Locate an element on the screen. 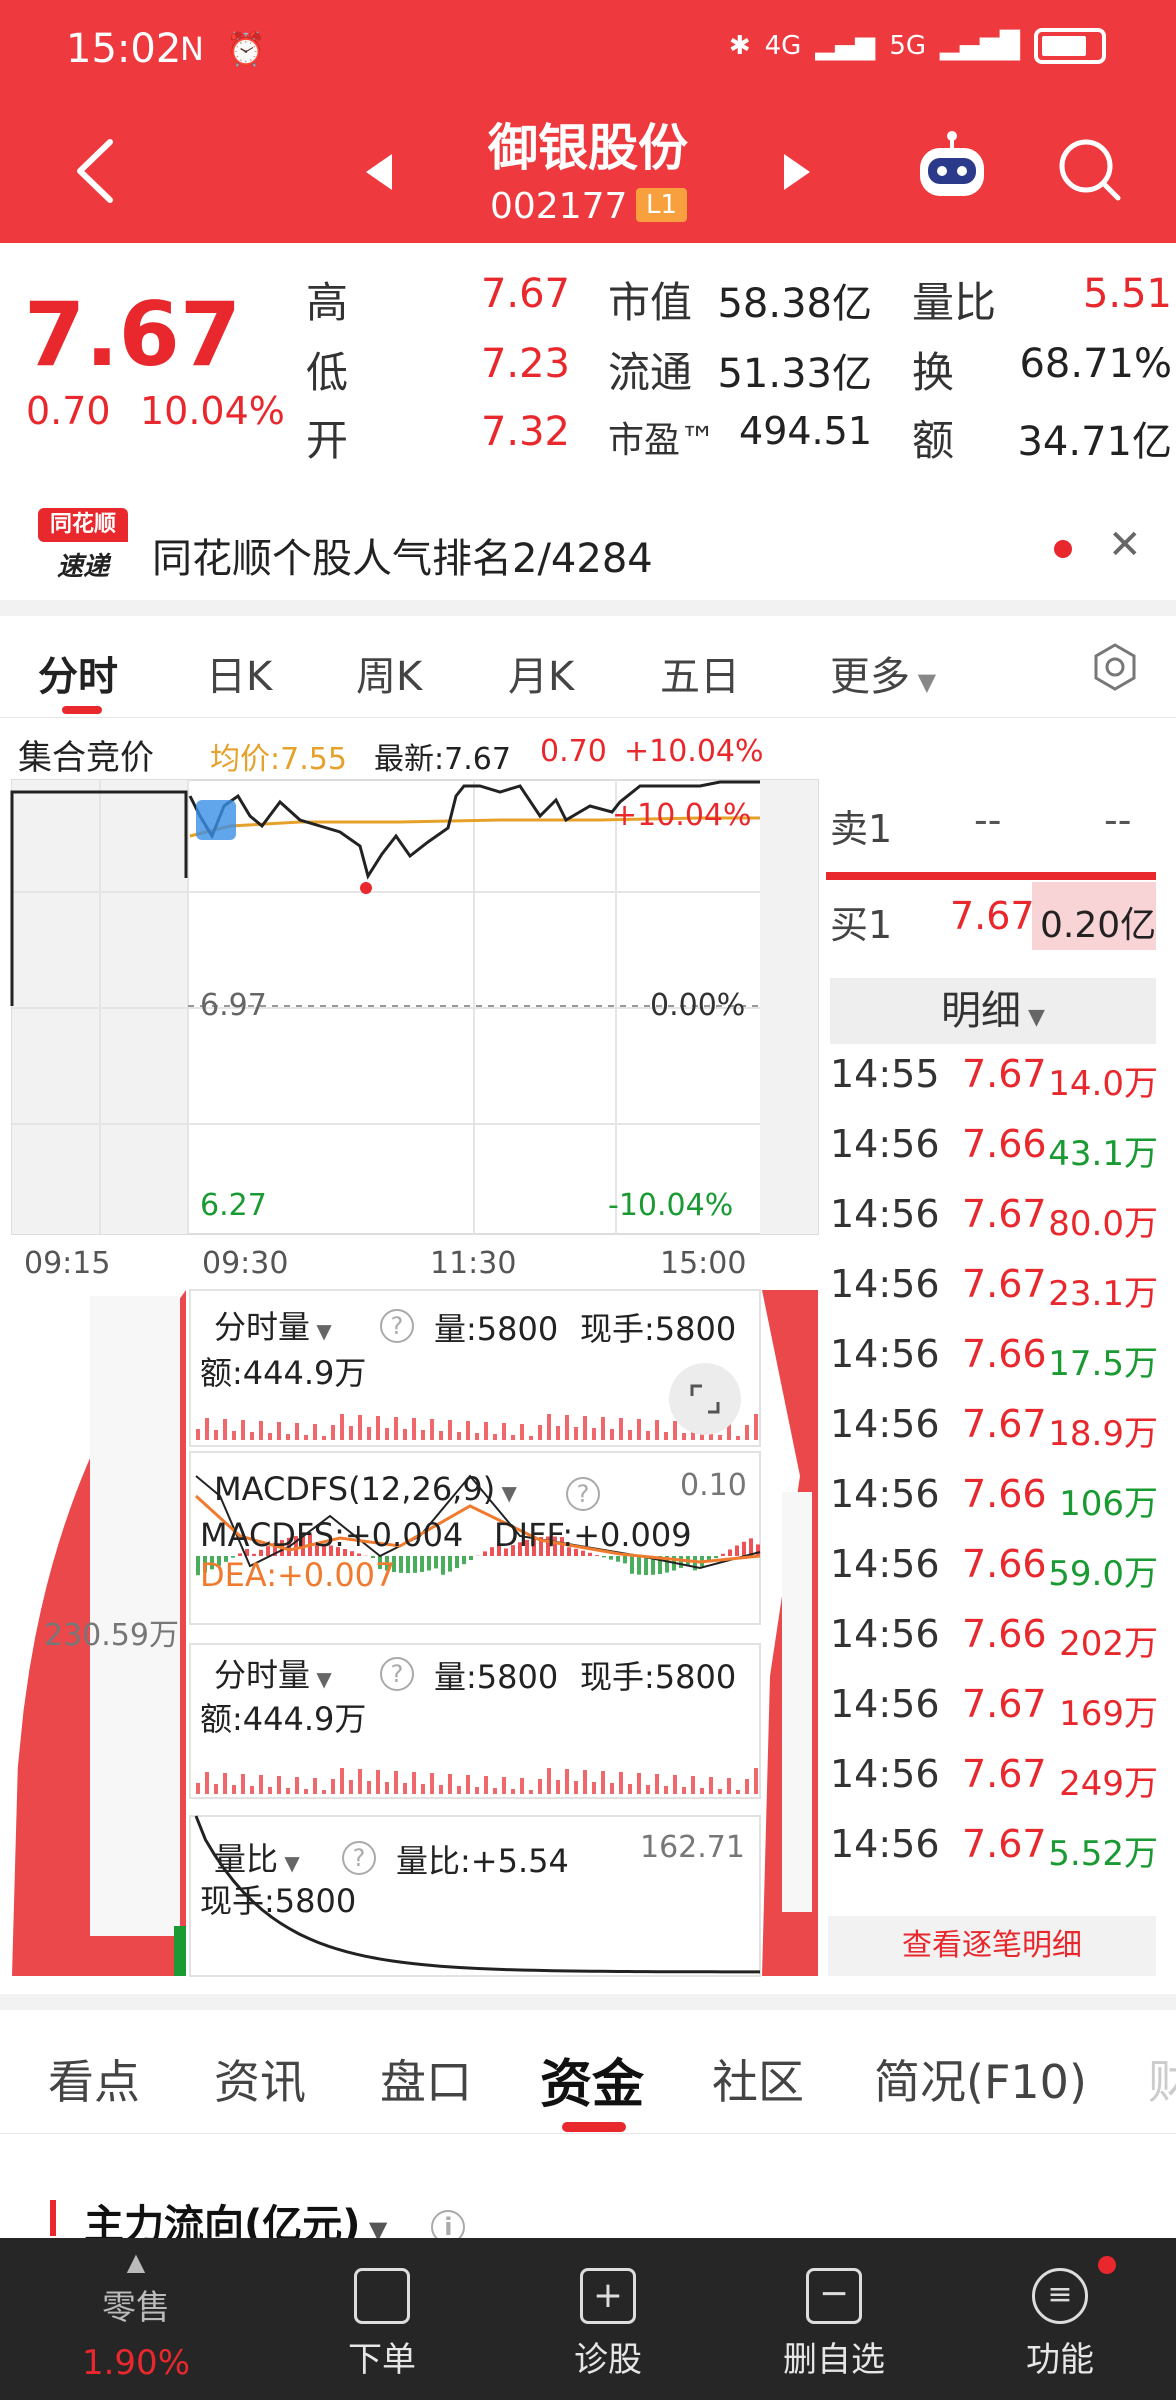 The image size is (1176, 2400). view-tick-detail-button: 查看逐笔明细 is located at coordinates (992, 1946).